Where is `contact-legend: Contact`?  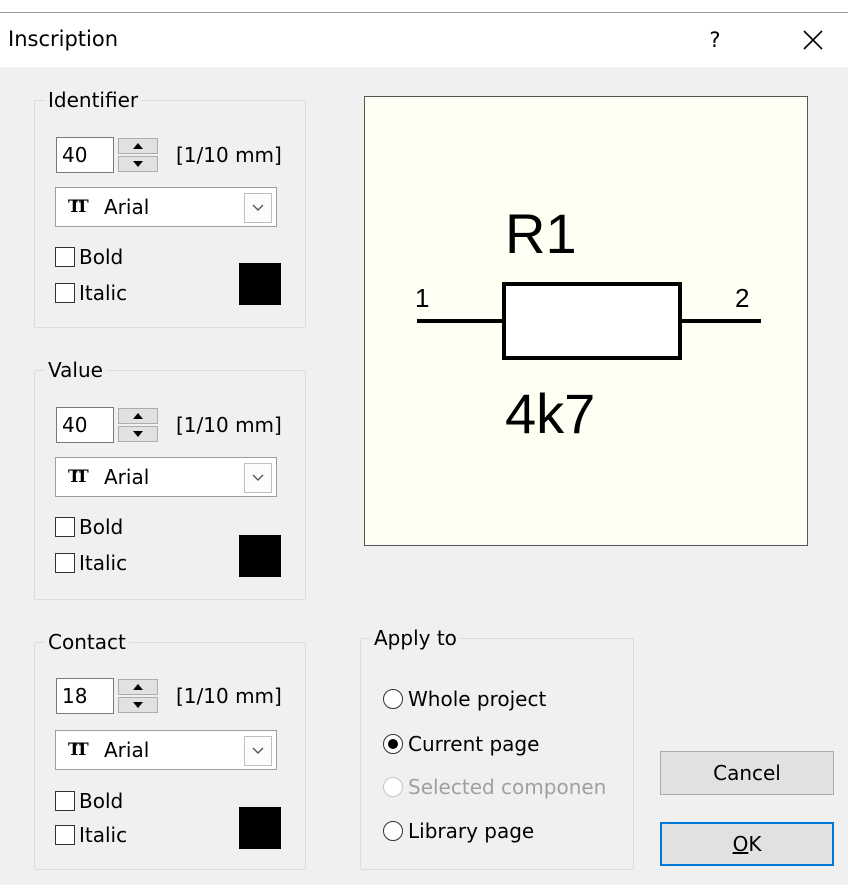 contact-legend: Contact is located at coordinates (87, 642).